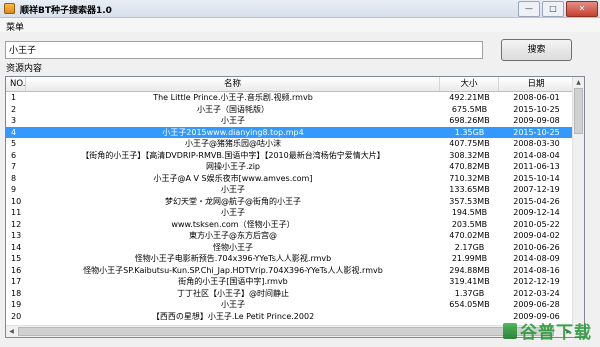 This screenshot has width=600, height=347. I want to click on search-input: 小王子, so click(244, 50).